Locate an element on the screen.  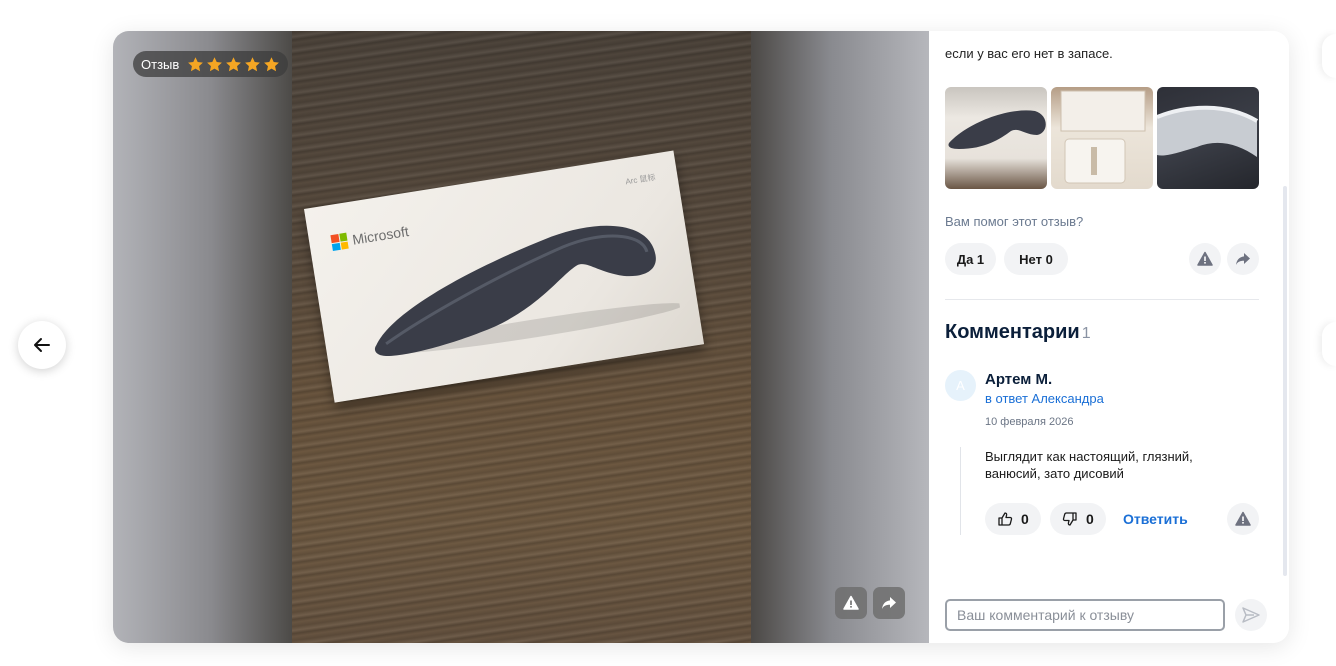
comment-dislike-button: 0 is located at coordinates (1078, 519).